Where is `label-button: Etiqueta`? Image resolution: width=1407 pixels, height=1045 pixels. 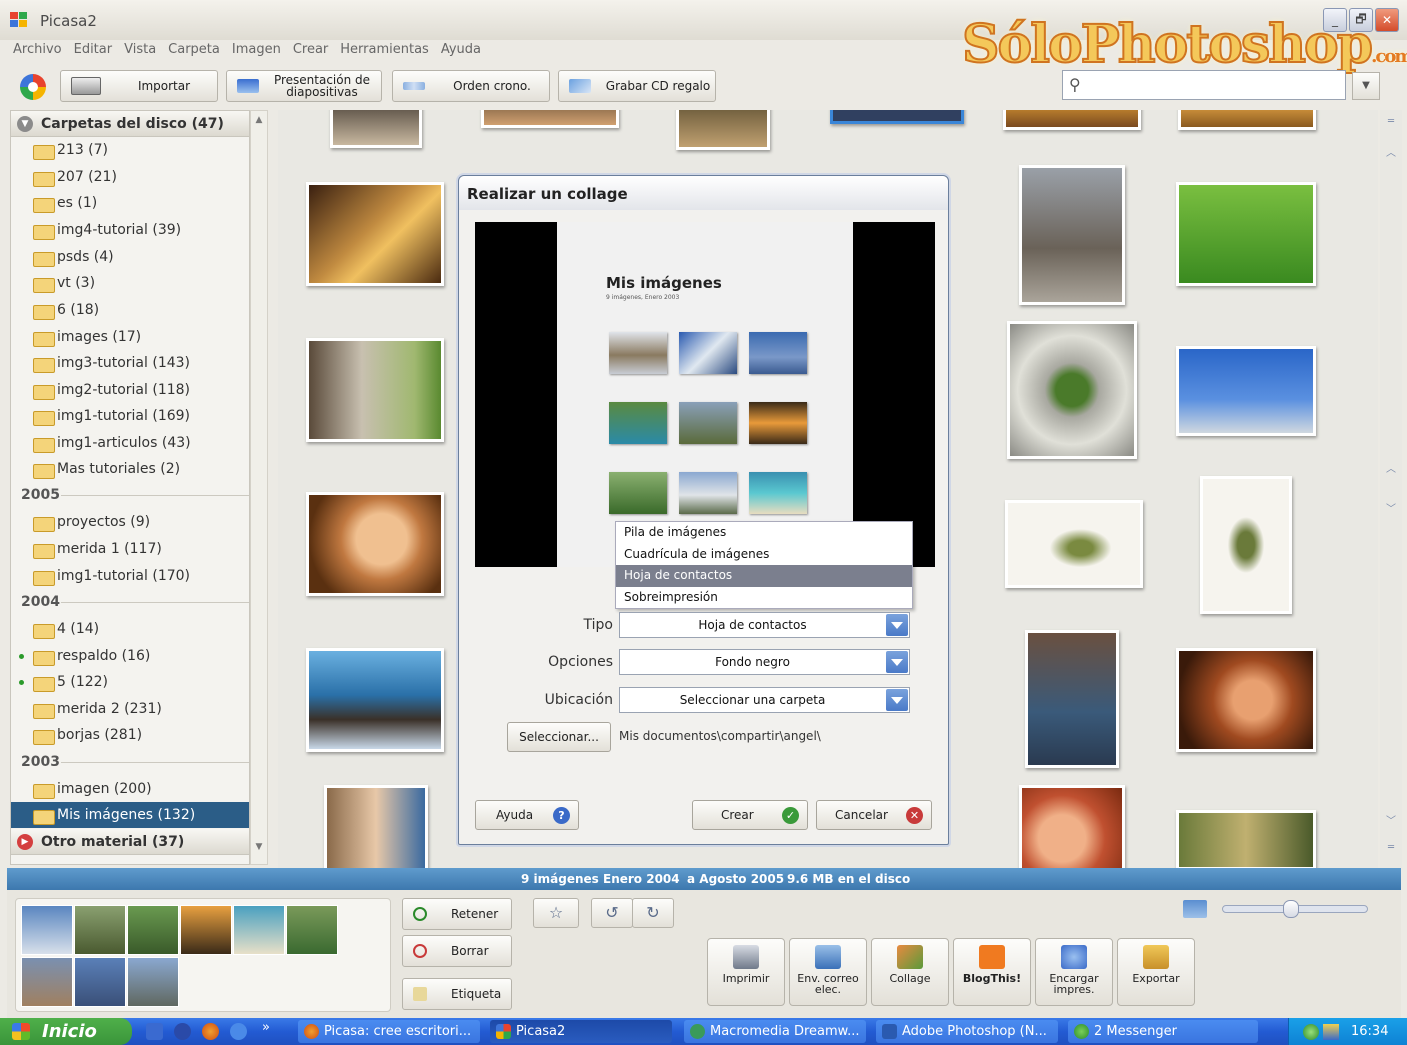 label-button: Etiqueta is located at coordinates (457, 994).